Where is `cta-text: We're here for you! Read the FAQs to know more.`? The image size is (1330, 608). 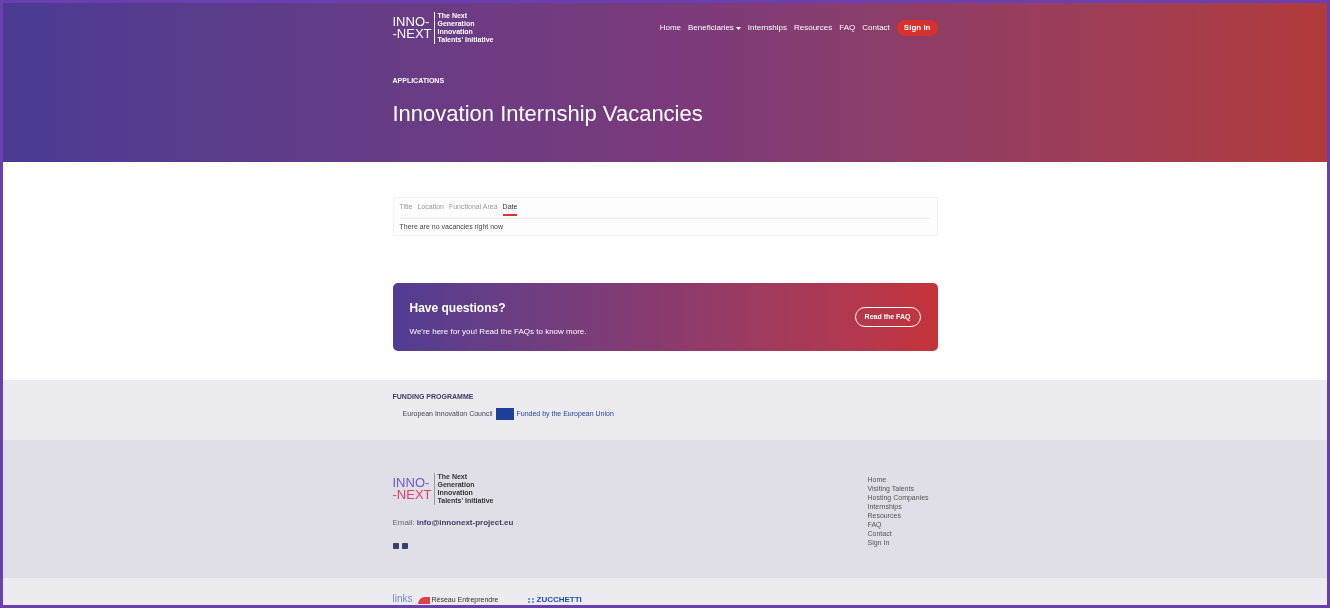 cta-text: We're here for you! Read the FAQs to know more. is located at coordinates (498, 332).